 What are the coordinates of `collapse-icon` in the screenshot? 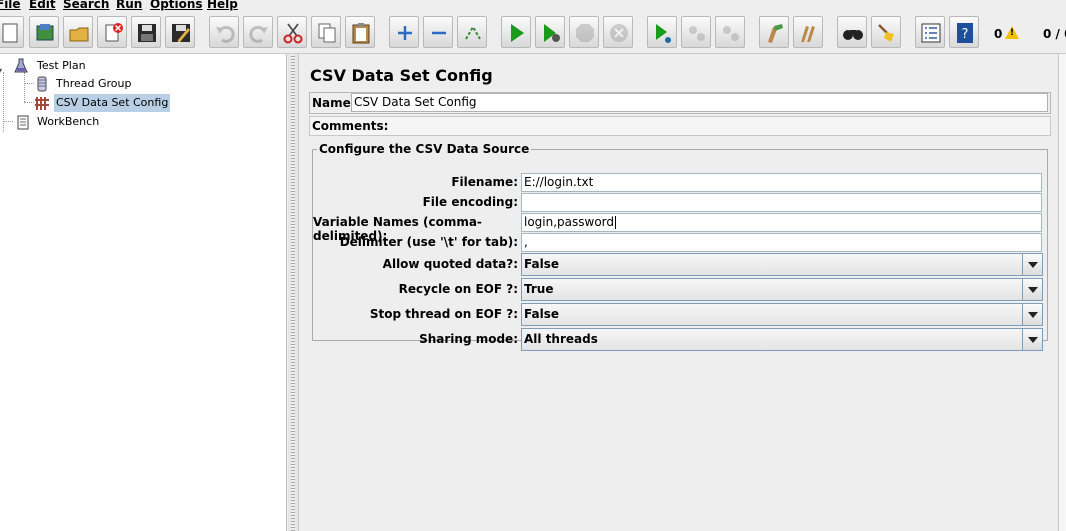 It's located at (439, 33).